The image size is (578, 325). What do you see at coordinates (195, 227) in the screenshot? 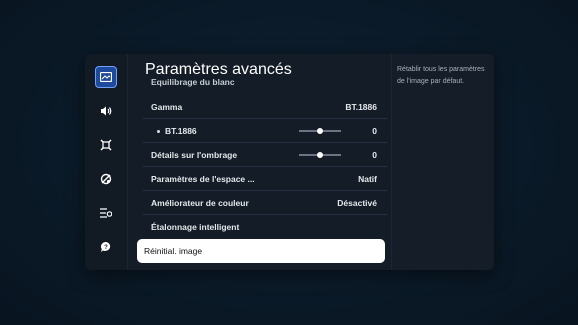
I see `menu-item-label: Étalonnage intelligent` at bounding box center [195, 227].